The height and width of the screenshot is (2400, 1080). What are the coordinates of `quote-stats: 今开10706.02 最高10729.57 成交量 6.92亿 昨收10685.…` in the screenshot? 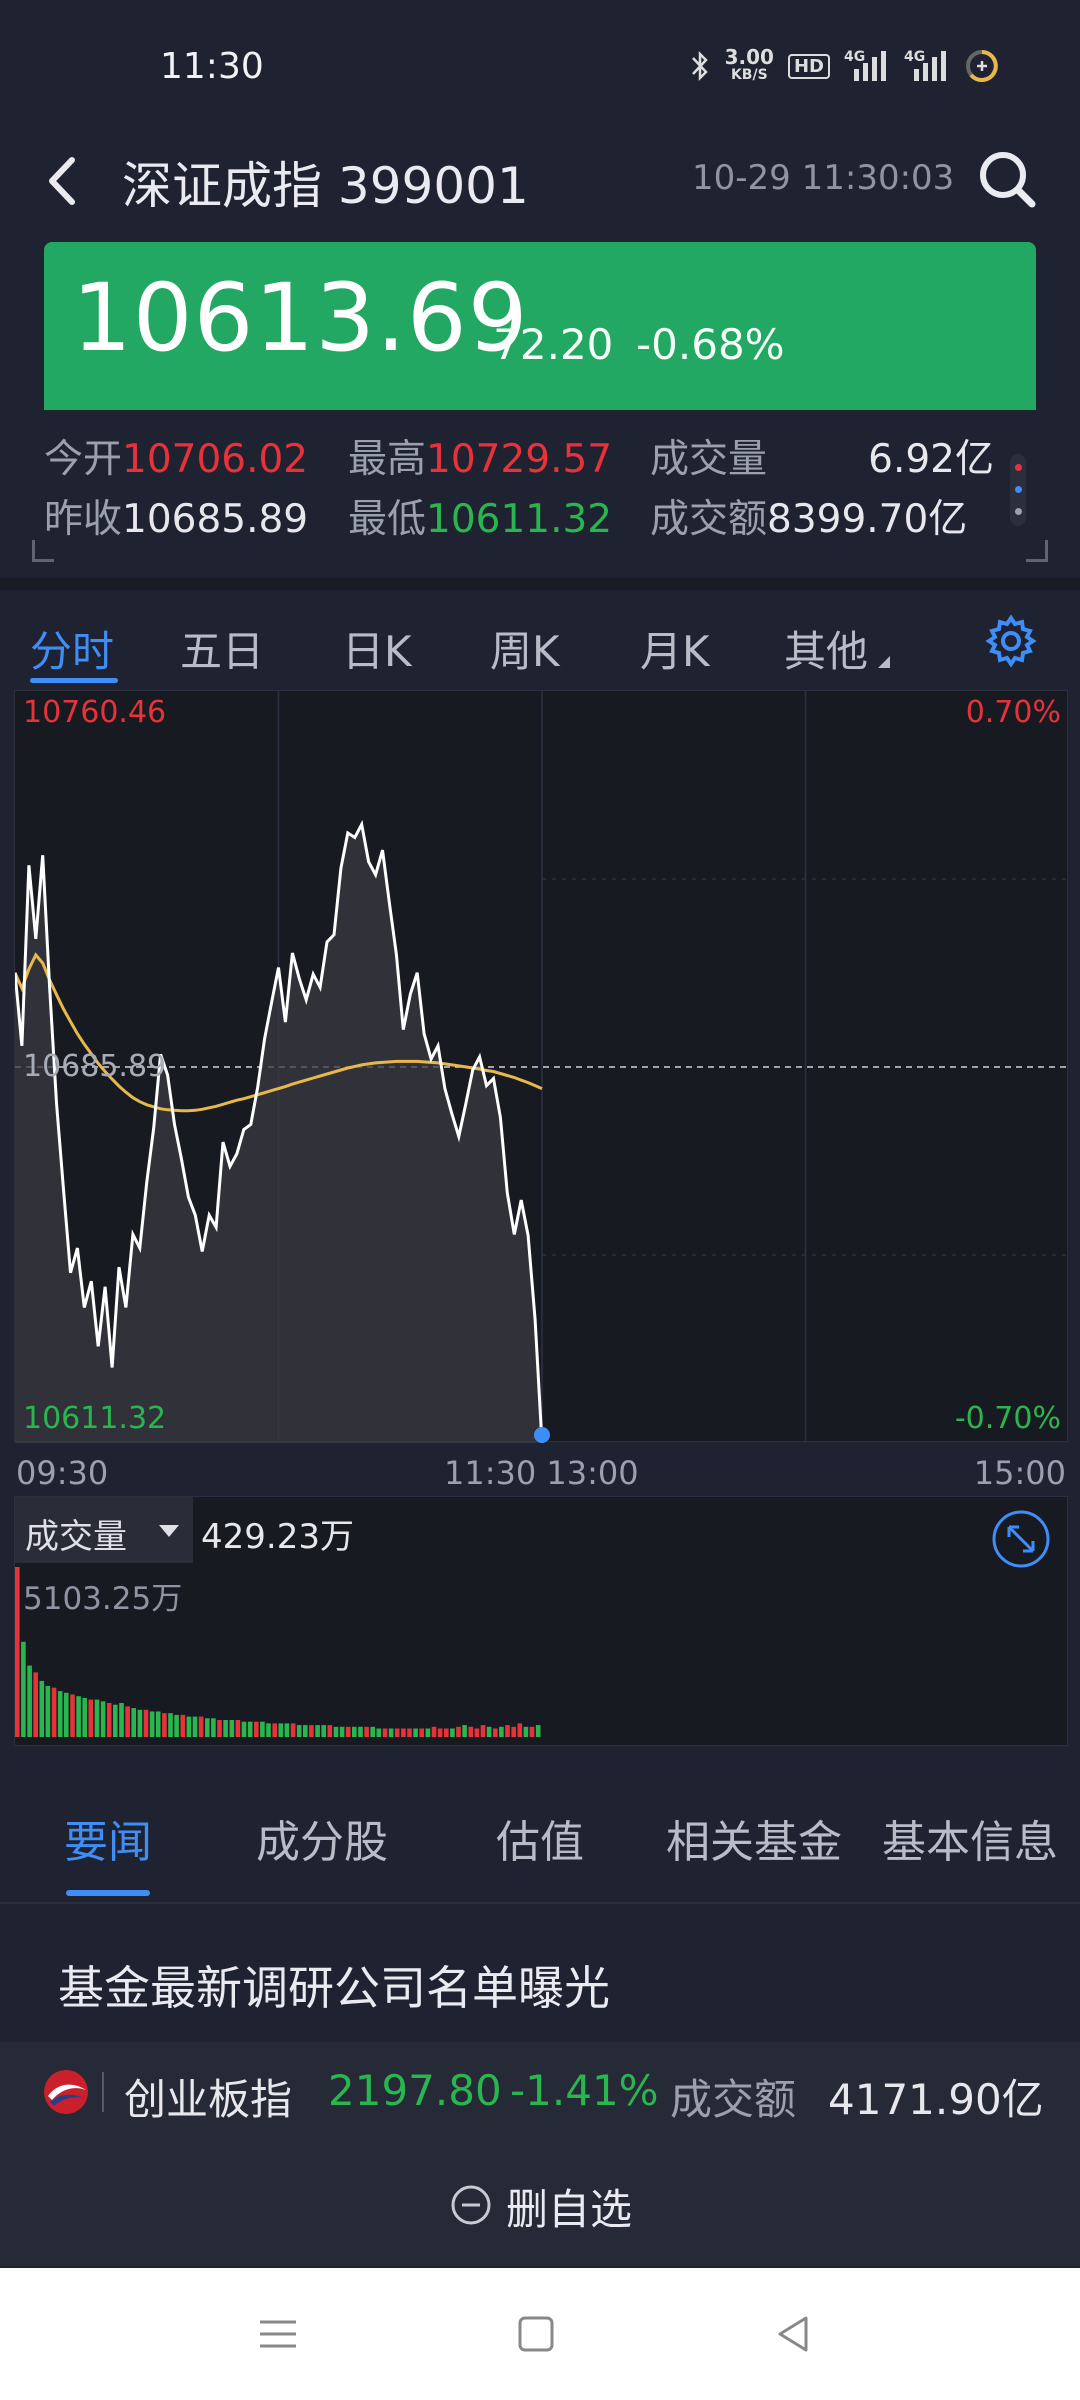 It's located at (519, 488).